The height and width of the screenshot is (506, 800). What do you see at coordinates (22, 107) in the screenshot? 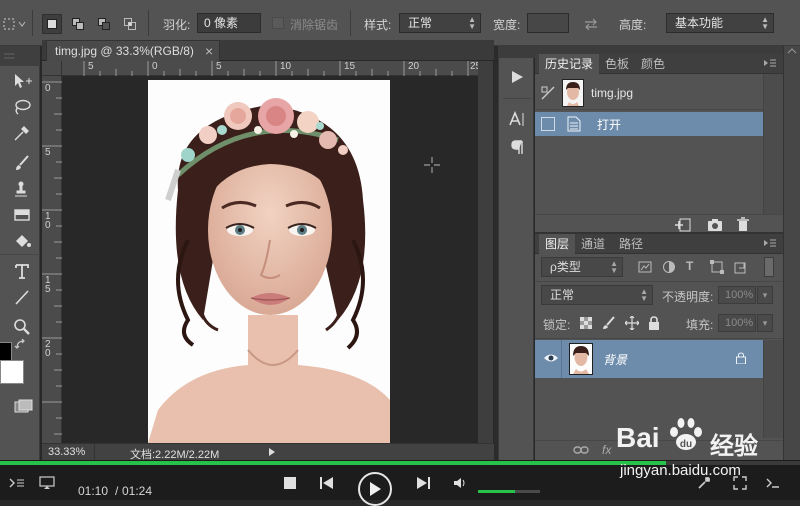
I see `lasso-tool-icon` at bounding box center [22, 107].